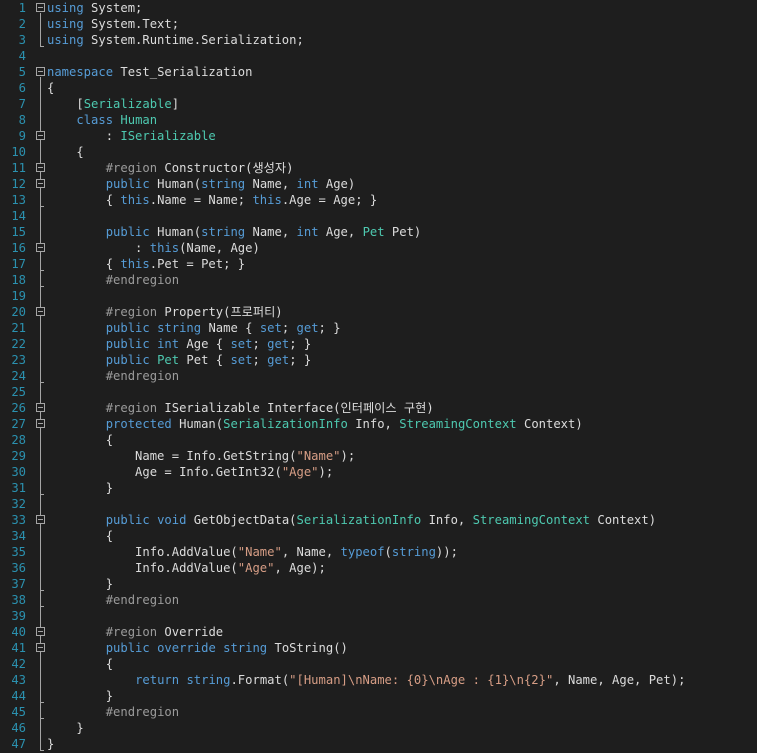  I want to click on code-line: 38 #endregion, so click(378, 600).